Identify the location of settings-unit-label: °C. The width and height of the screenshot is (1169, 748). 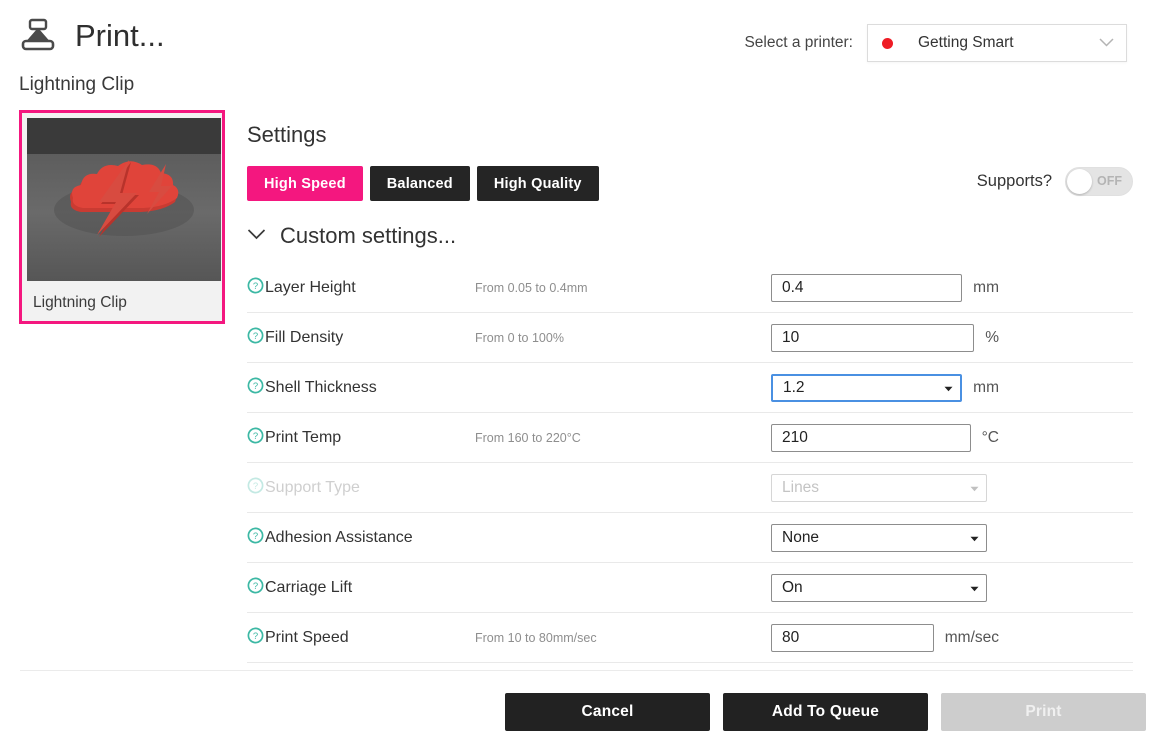
(990, 437).